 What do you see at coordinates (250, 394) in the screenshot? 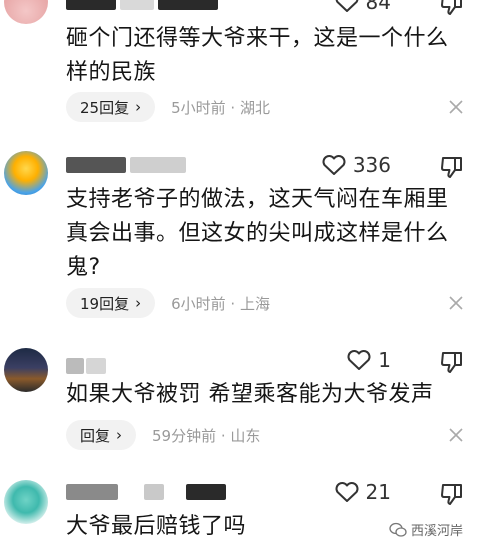
I see `comment-text: 如果大爷被罚 希望乘客能为大爷发声` at bounding box center [250, 394].